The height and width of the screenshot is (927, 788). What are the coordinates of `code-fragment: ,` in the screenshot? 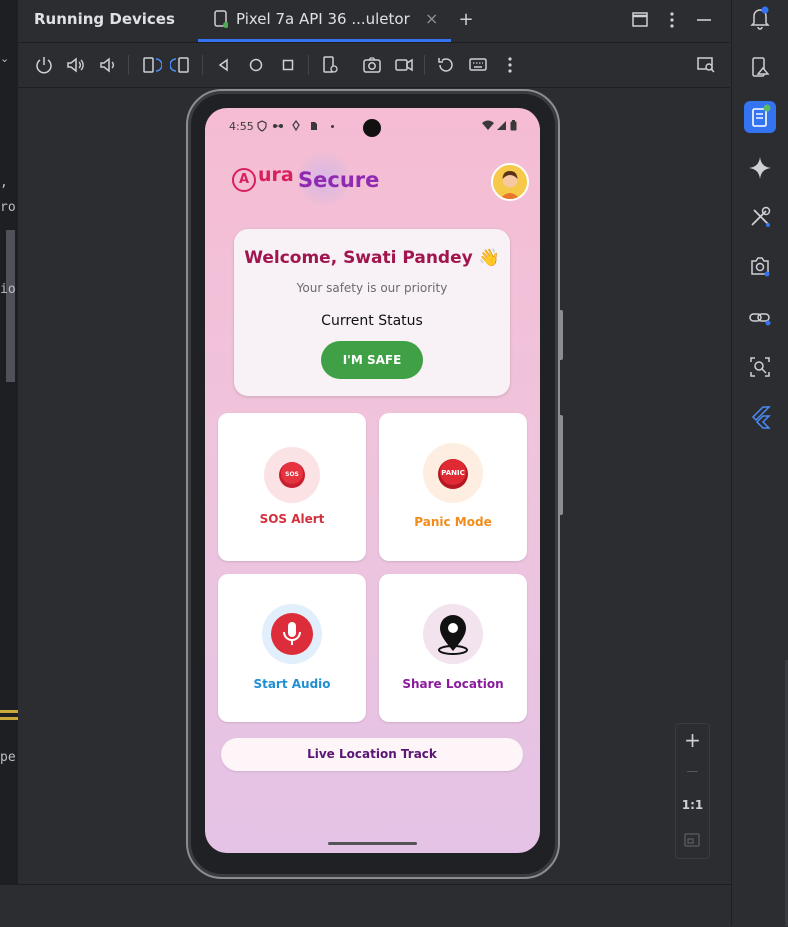 It's located at (4, 182).